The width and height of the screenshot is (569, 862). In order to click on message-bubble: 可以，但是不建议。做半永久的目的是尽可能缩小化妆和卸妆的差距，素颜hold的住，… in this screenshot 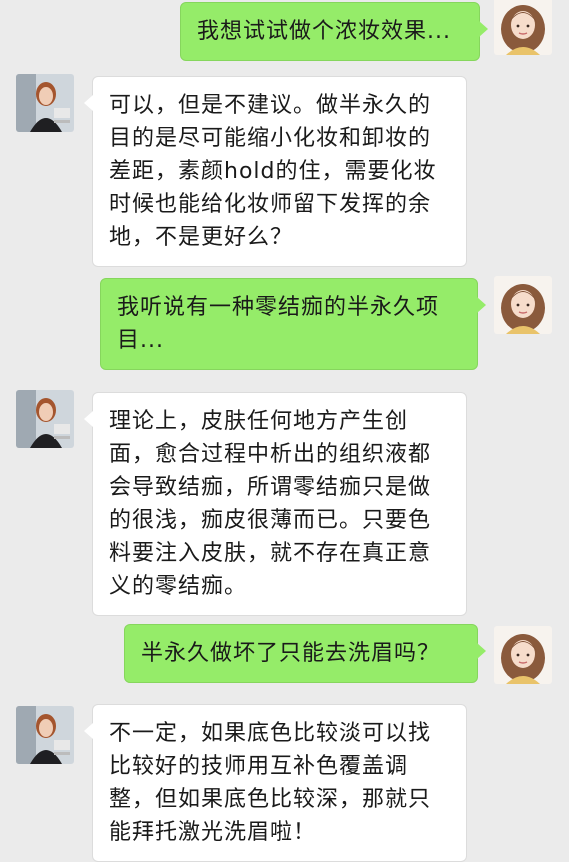, I will do `click(275, 171)`.